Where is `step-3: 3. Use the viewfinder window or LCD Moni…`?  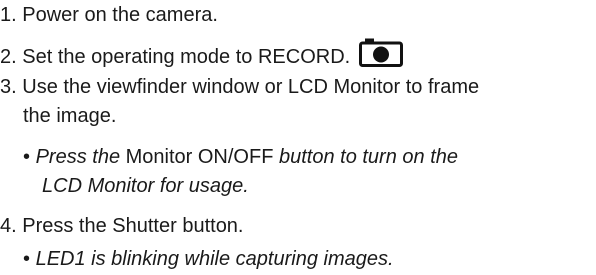 step-3: 3. Use the viewfinder window or LCD Moni… is located at coordinates (239, 87).